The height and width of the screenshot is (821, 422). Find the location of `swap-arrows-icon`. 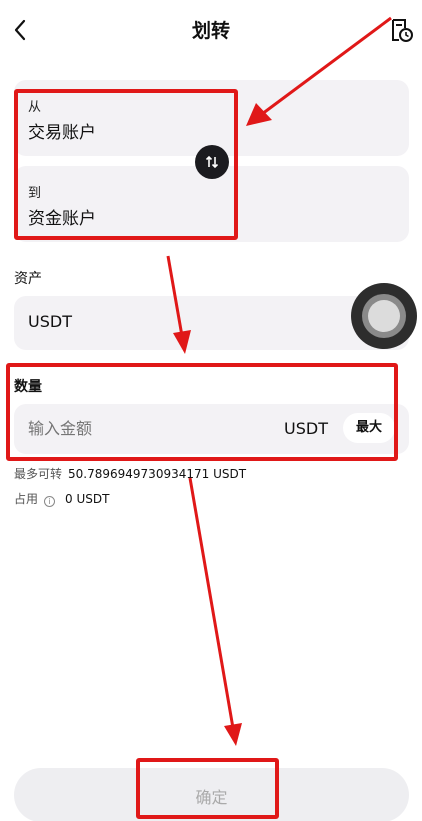

swap-arrows-icon is located at coordinates (212, 162).